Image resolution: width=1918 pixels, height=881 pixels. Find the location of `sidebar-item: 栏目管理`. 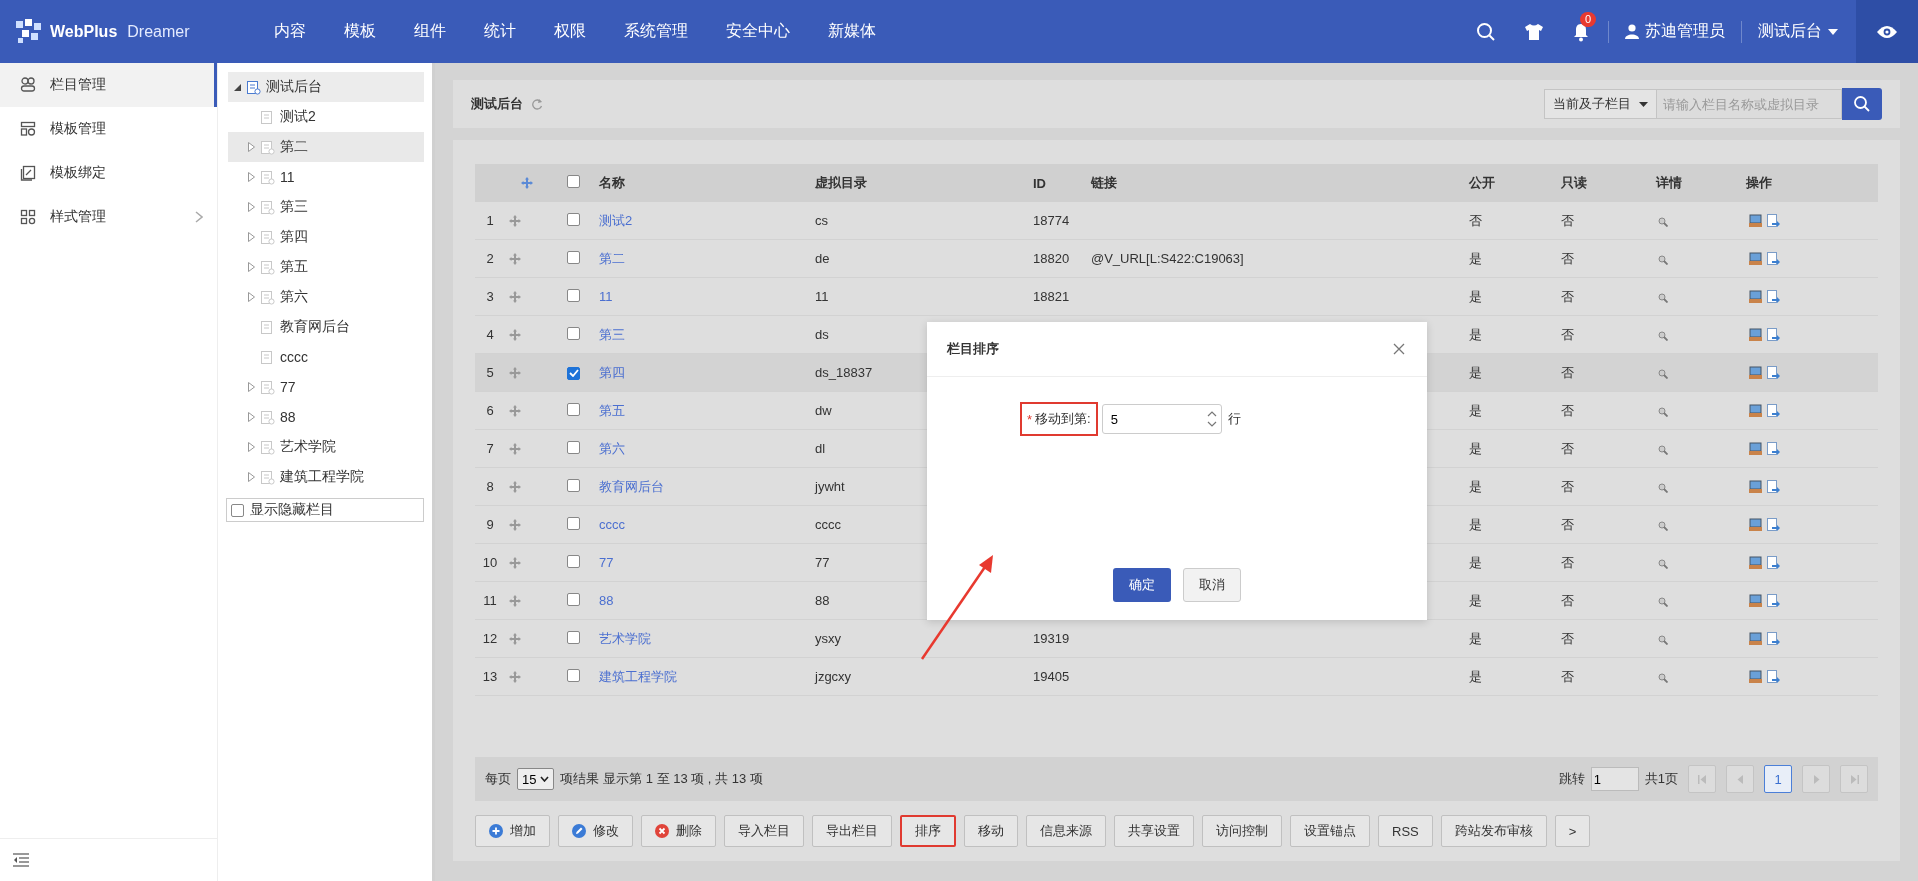

sidebar-item: 栏目管理 is located at coordinates (108, 85).